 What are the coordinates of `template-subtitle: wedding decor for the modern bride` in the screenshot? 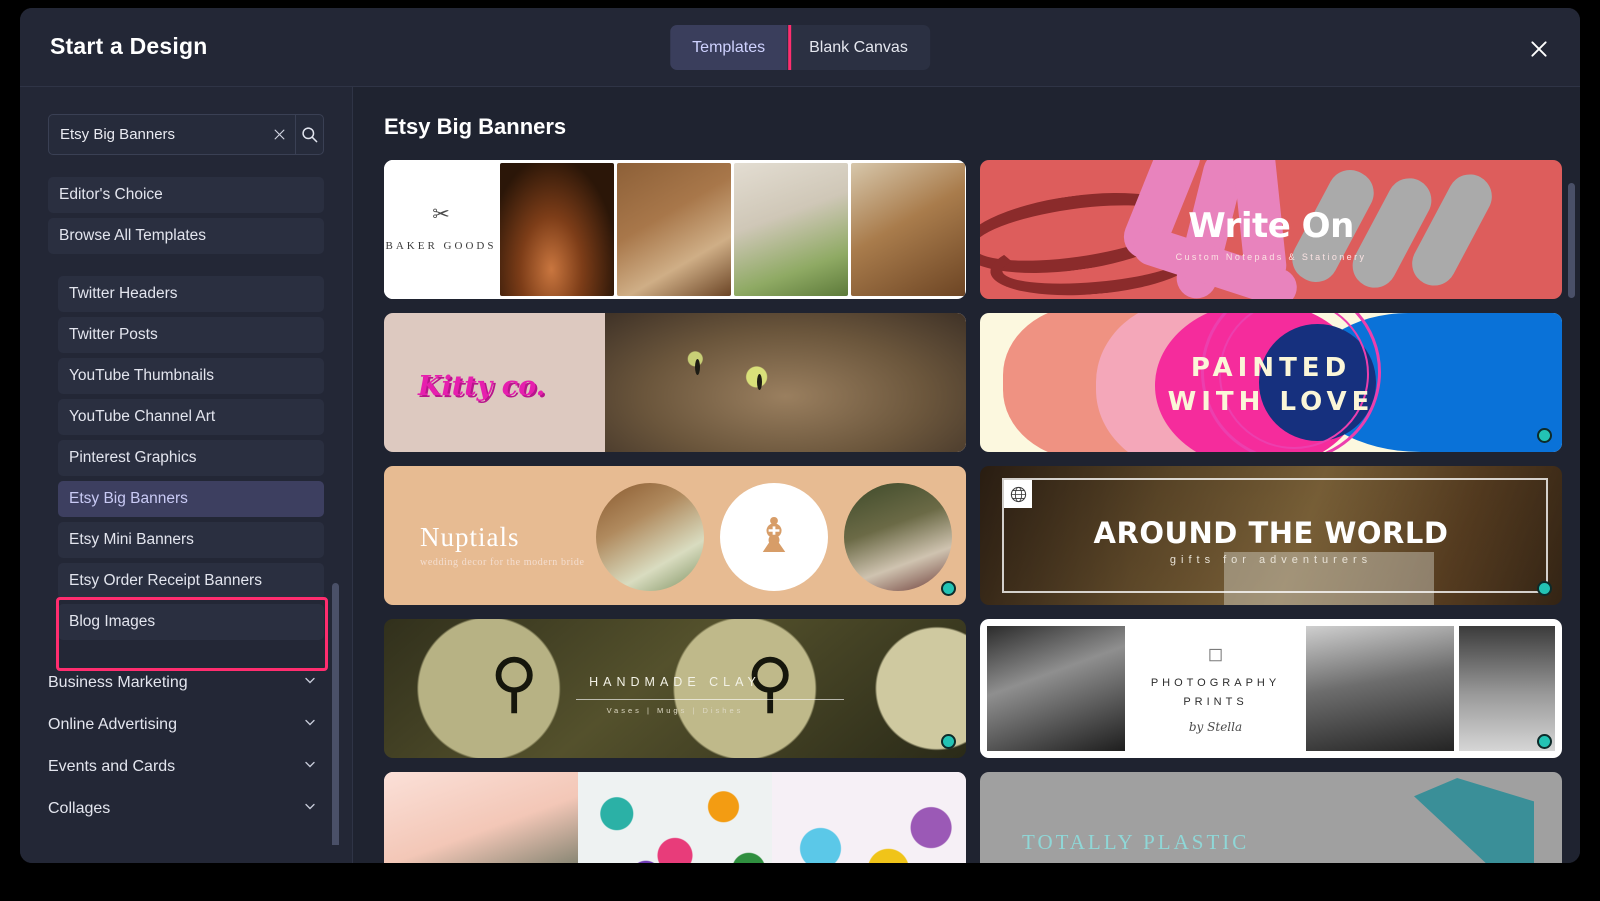 It's located at (502, 562).